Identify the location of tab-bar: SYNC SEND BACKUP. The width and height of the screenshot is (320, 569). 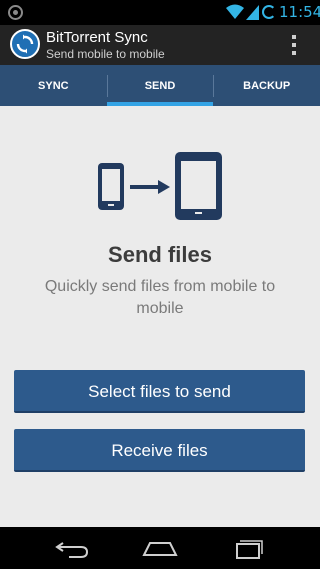
(160, 85).